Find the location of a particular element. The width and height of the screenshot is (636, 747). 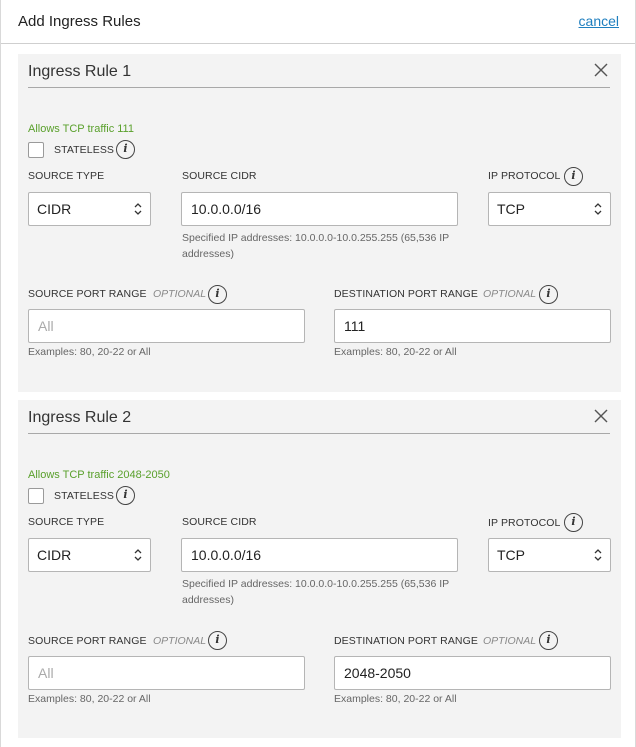

dialog-title: Add Ingress Rules is located at coordinates (79, 21).